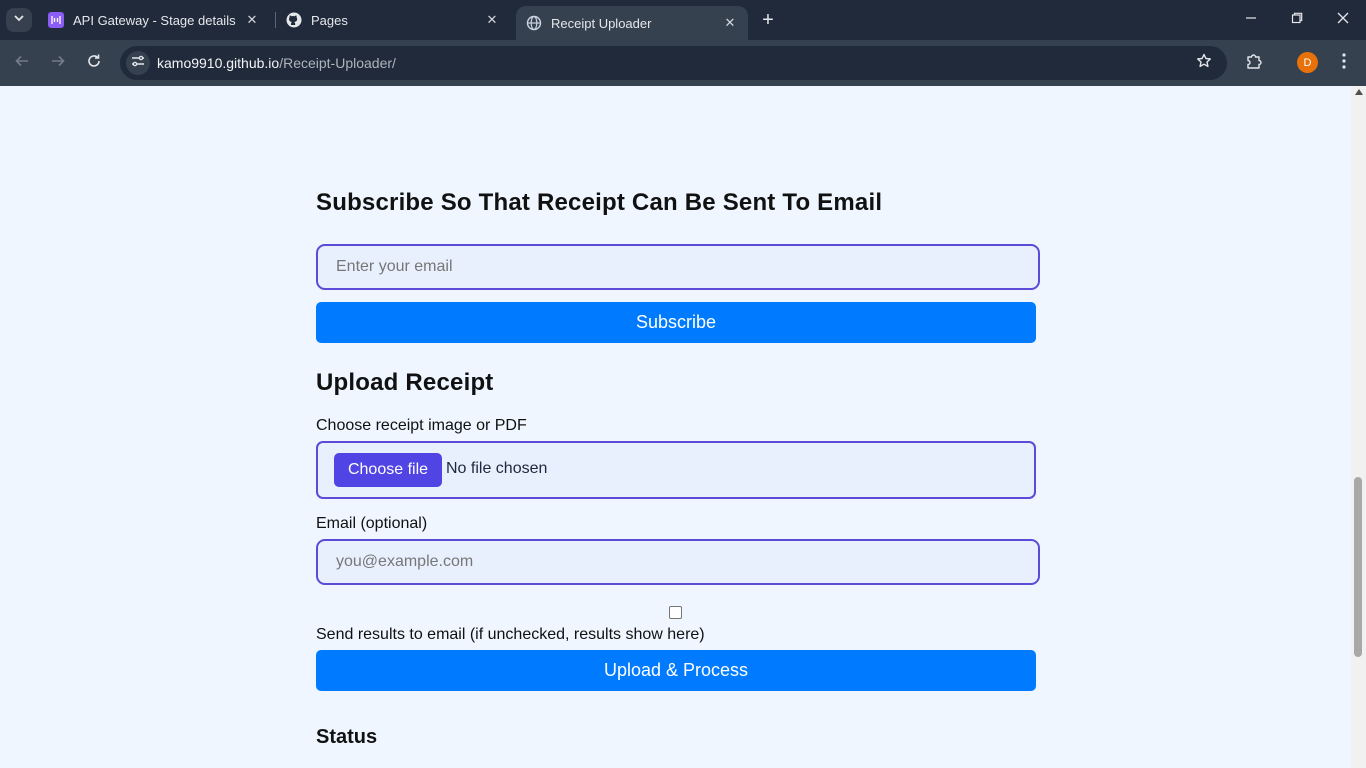 This screenshot has height=768, width=1366. I want to click on scrollbar-thumb, so click(1358, 567).